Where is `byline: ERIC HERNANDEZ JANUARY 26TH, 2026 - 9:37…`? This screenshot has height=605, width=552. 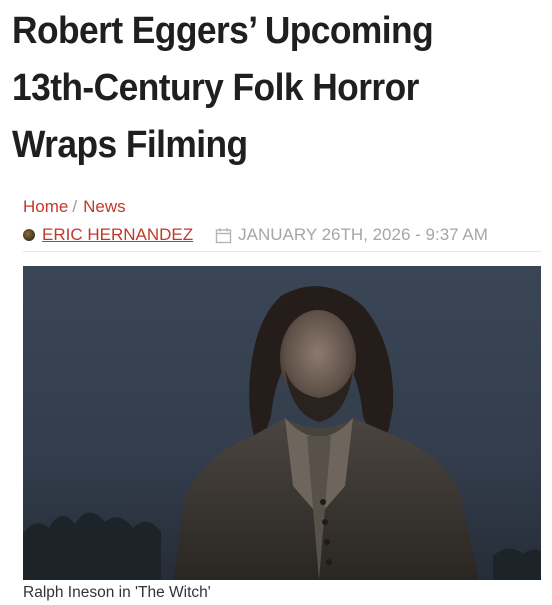
byline: ERIC HERNANDEZ JANUARY 26TH, 2026 - 9:37… is located at coordinates (255, 235).